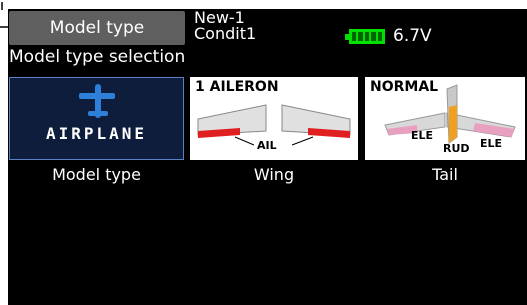 The height and width of the screenshot is (305, 527). What do you see at coordinates (445, 174) in the screenshot?
I see `tail-label: Tail` at bounding box center [445, 174].